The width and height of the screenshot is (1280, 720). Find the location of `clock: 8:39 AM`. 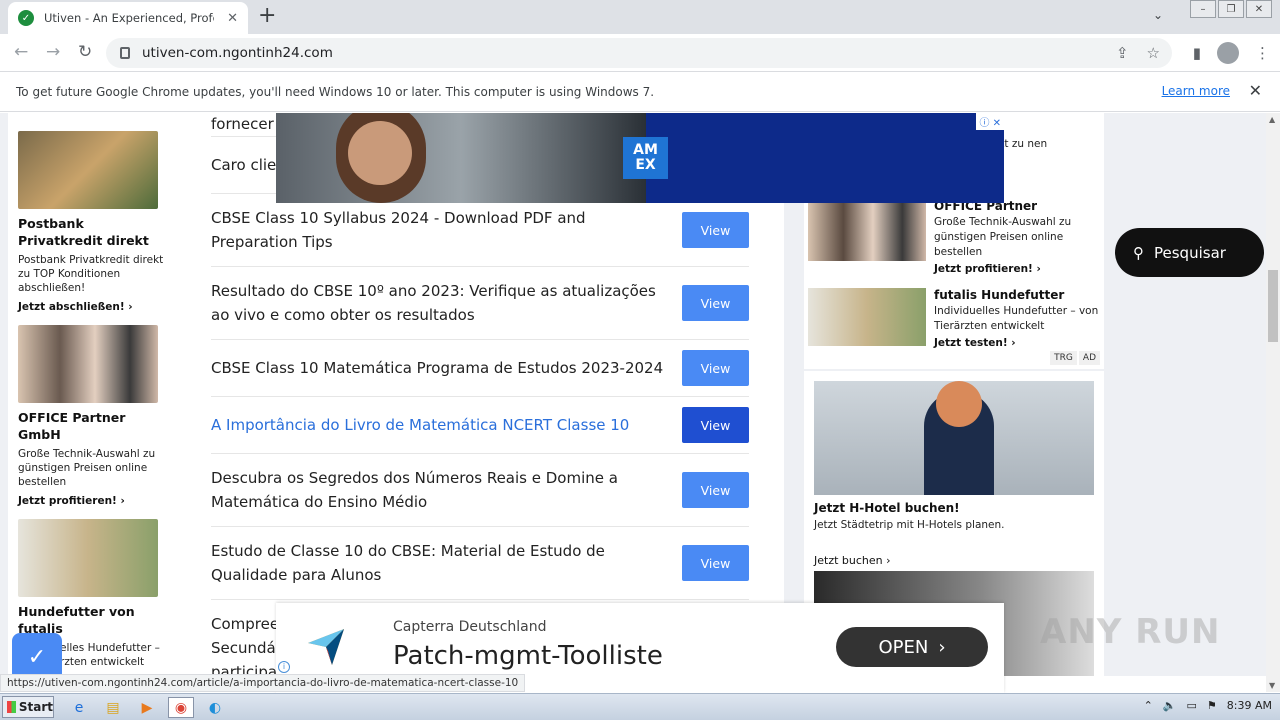

clock: 8:39 AM is located at coordinates (1249, 705).